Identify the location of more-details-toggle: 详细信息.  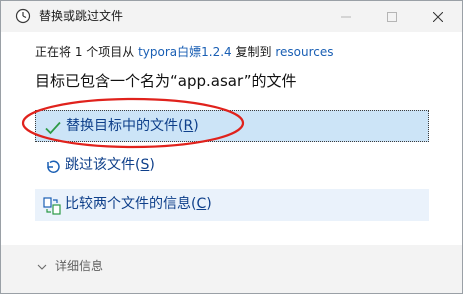
(70, 266).